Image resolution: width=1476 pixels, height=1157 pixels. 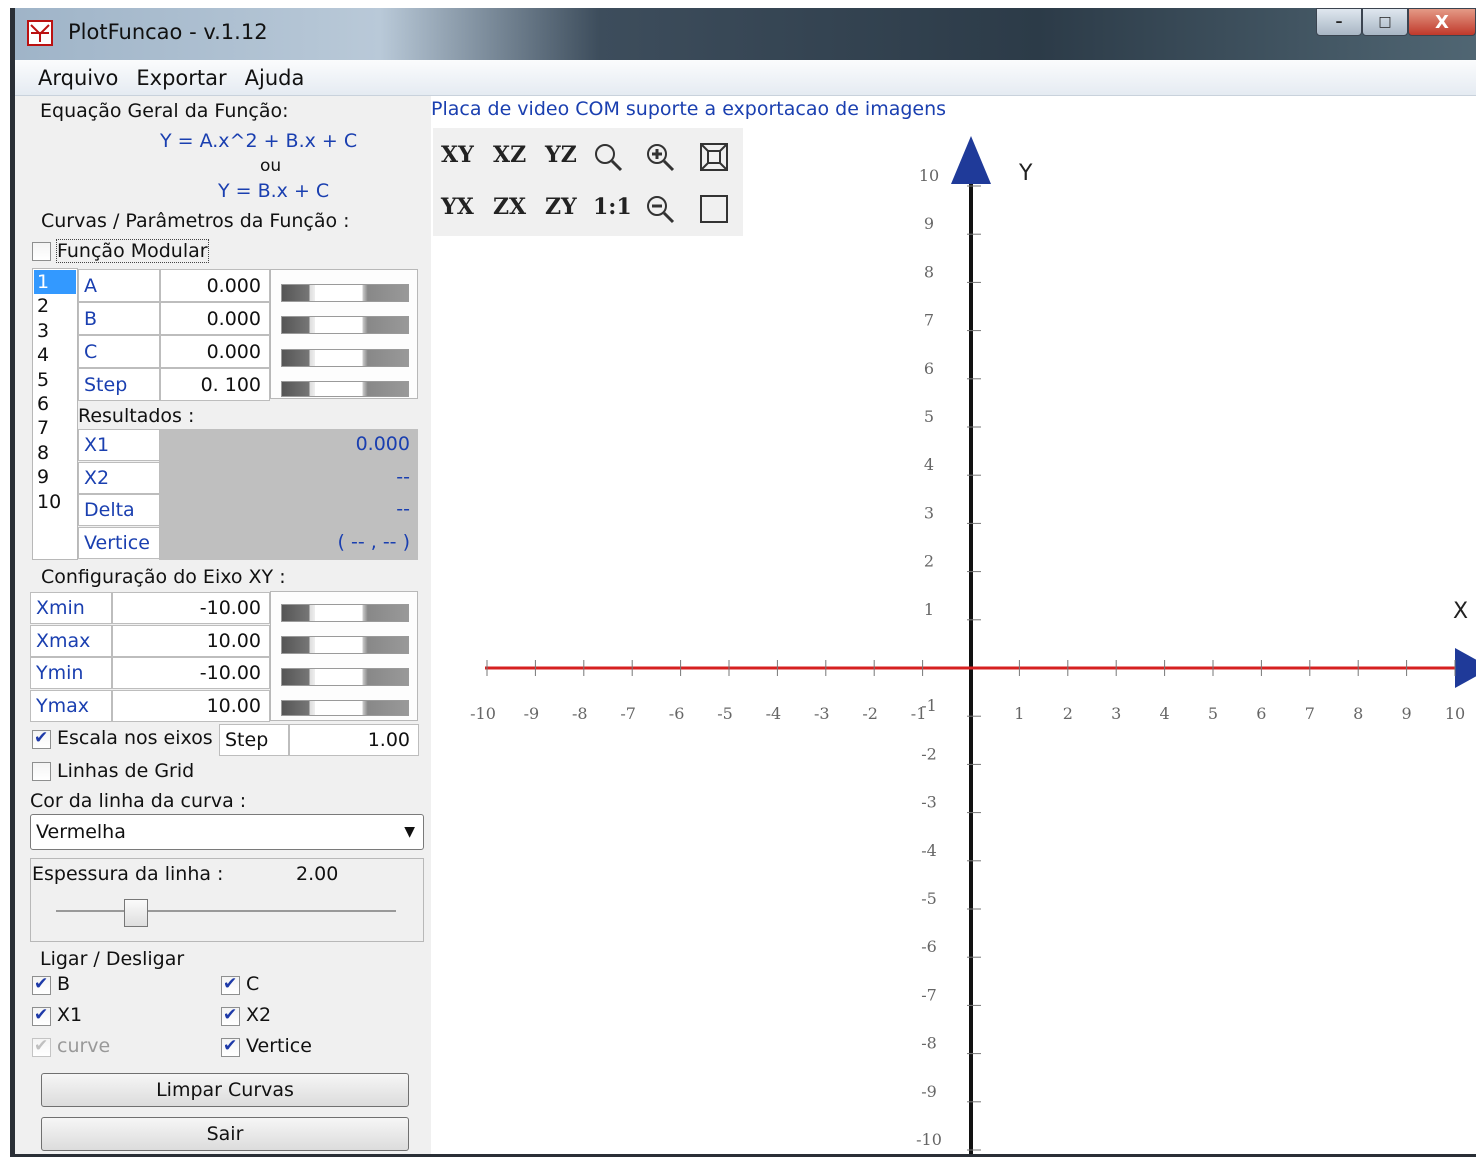 What do you see at coordinates (215, 285) in the screenshot?
I see `param-a-input: 0.000` at bounding box center [215, 285].